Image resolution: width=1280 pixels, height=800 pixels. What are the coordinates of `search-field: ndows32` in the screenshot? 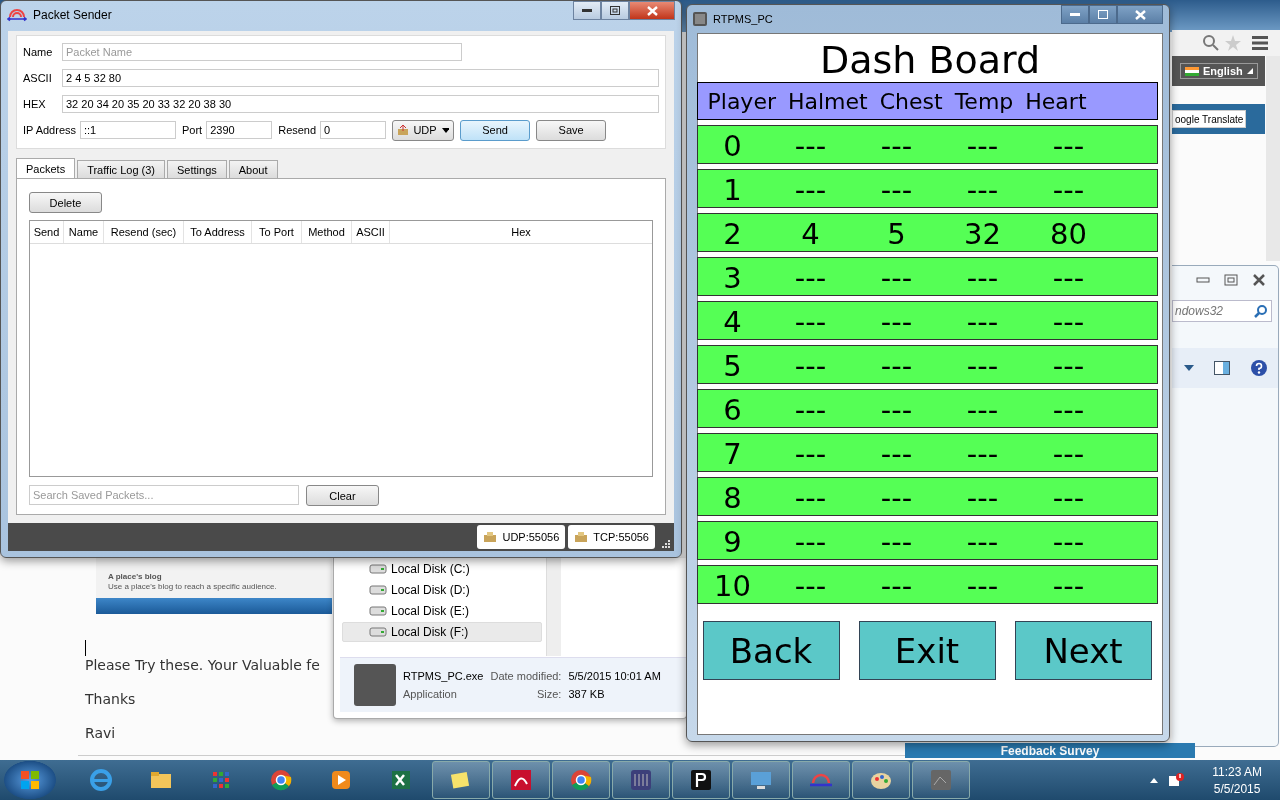 It's located at (1222, 311).